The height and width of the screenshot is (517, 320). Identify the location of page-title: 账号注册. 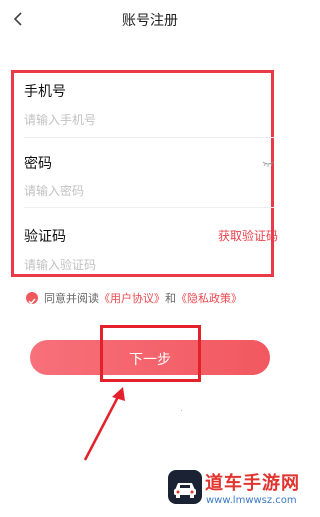
(150, 21).